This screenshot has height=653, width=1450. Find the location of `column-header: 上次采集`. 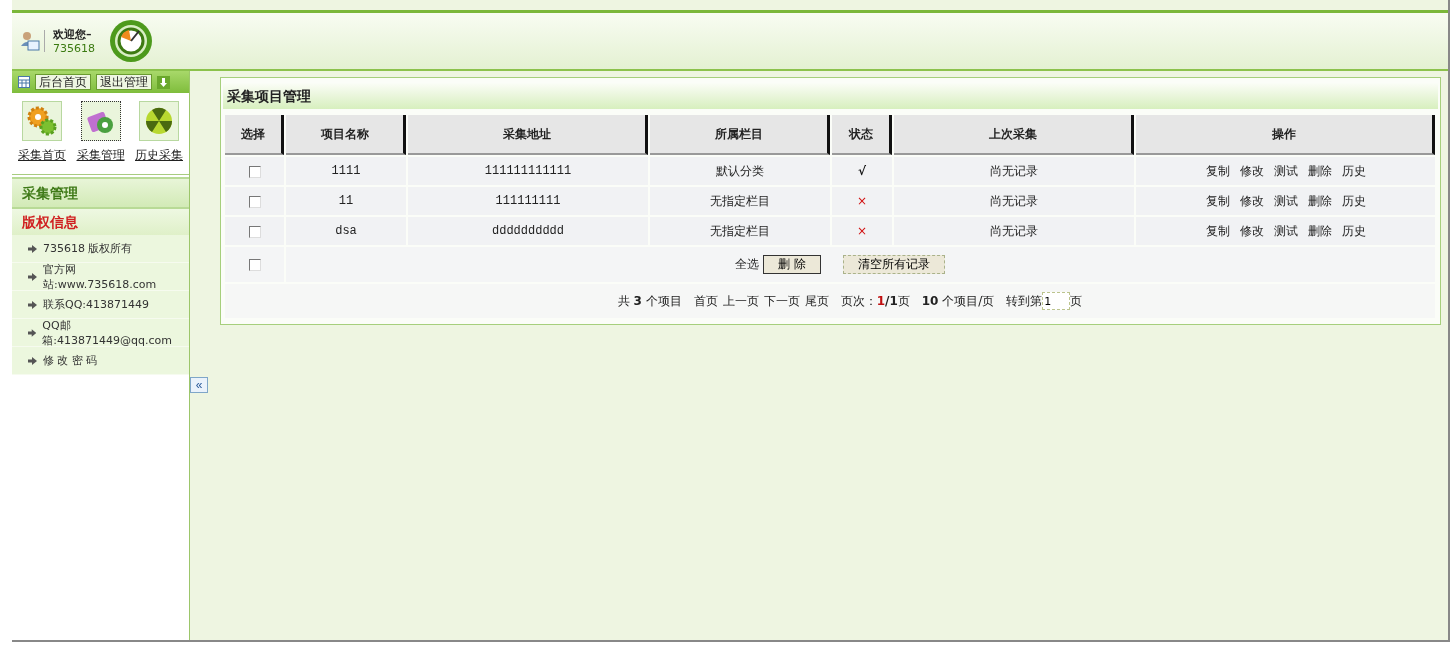

column-header: 上次采集 is located at coordinates (1014, 135).